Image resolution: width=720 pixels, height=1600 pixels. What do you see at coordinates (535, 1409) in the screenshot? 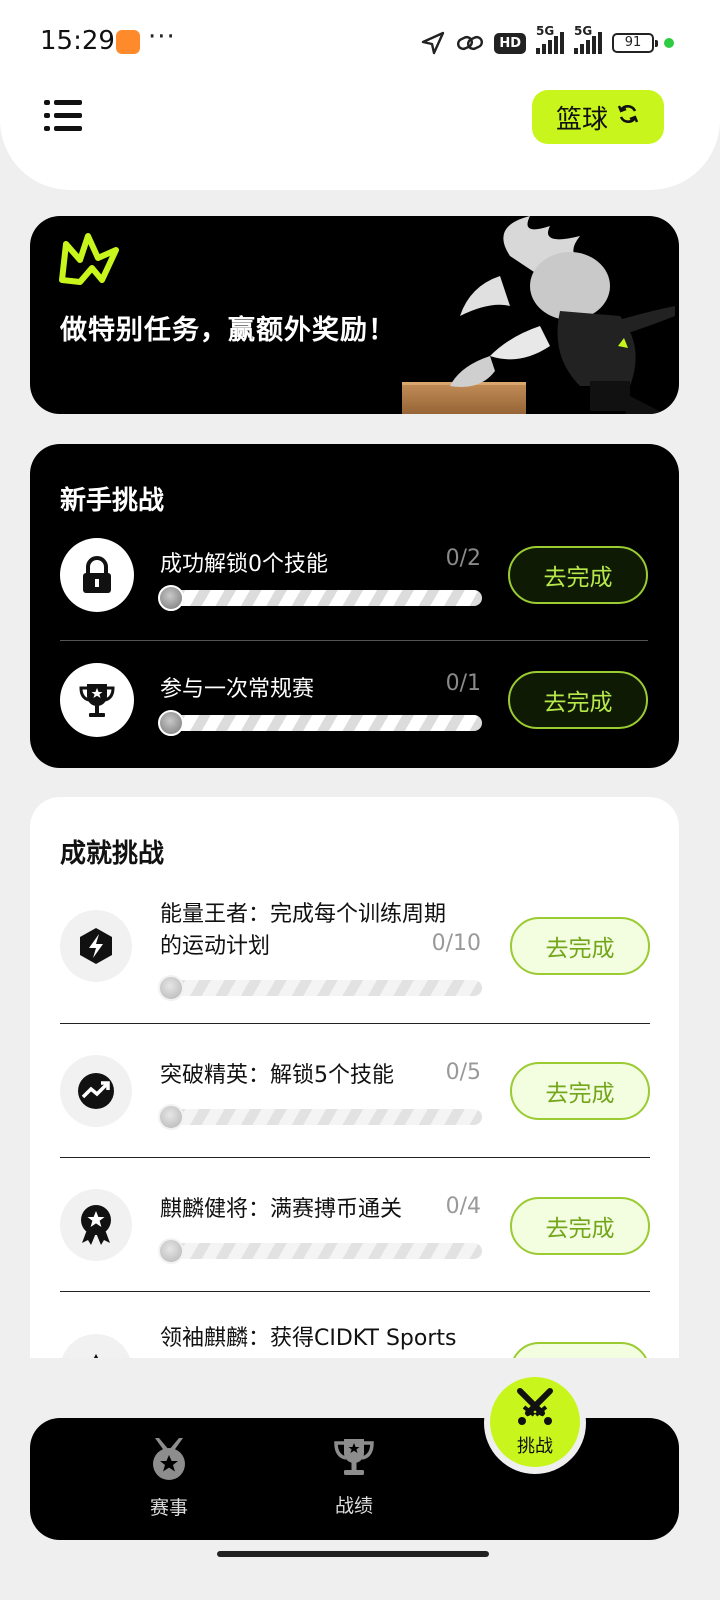
I see `crossed-swords-icon` at bounding box center [535, 1409].